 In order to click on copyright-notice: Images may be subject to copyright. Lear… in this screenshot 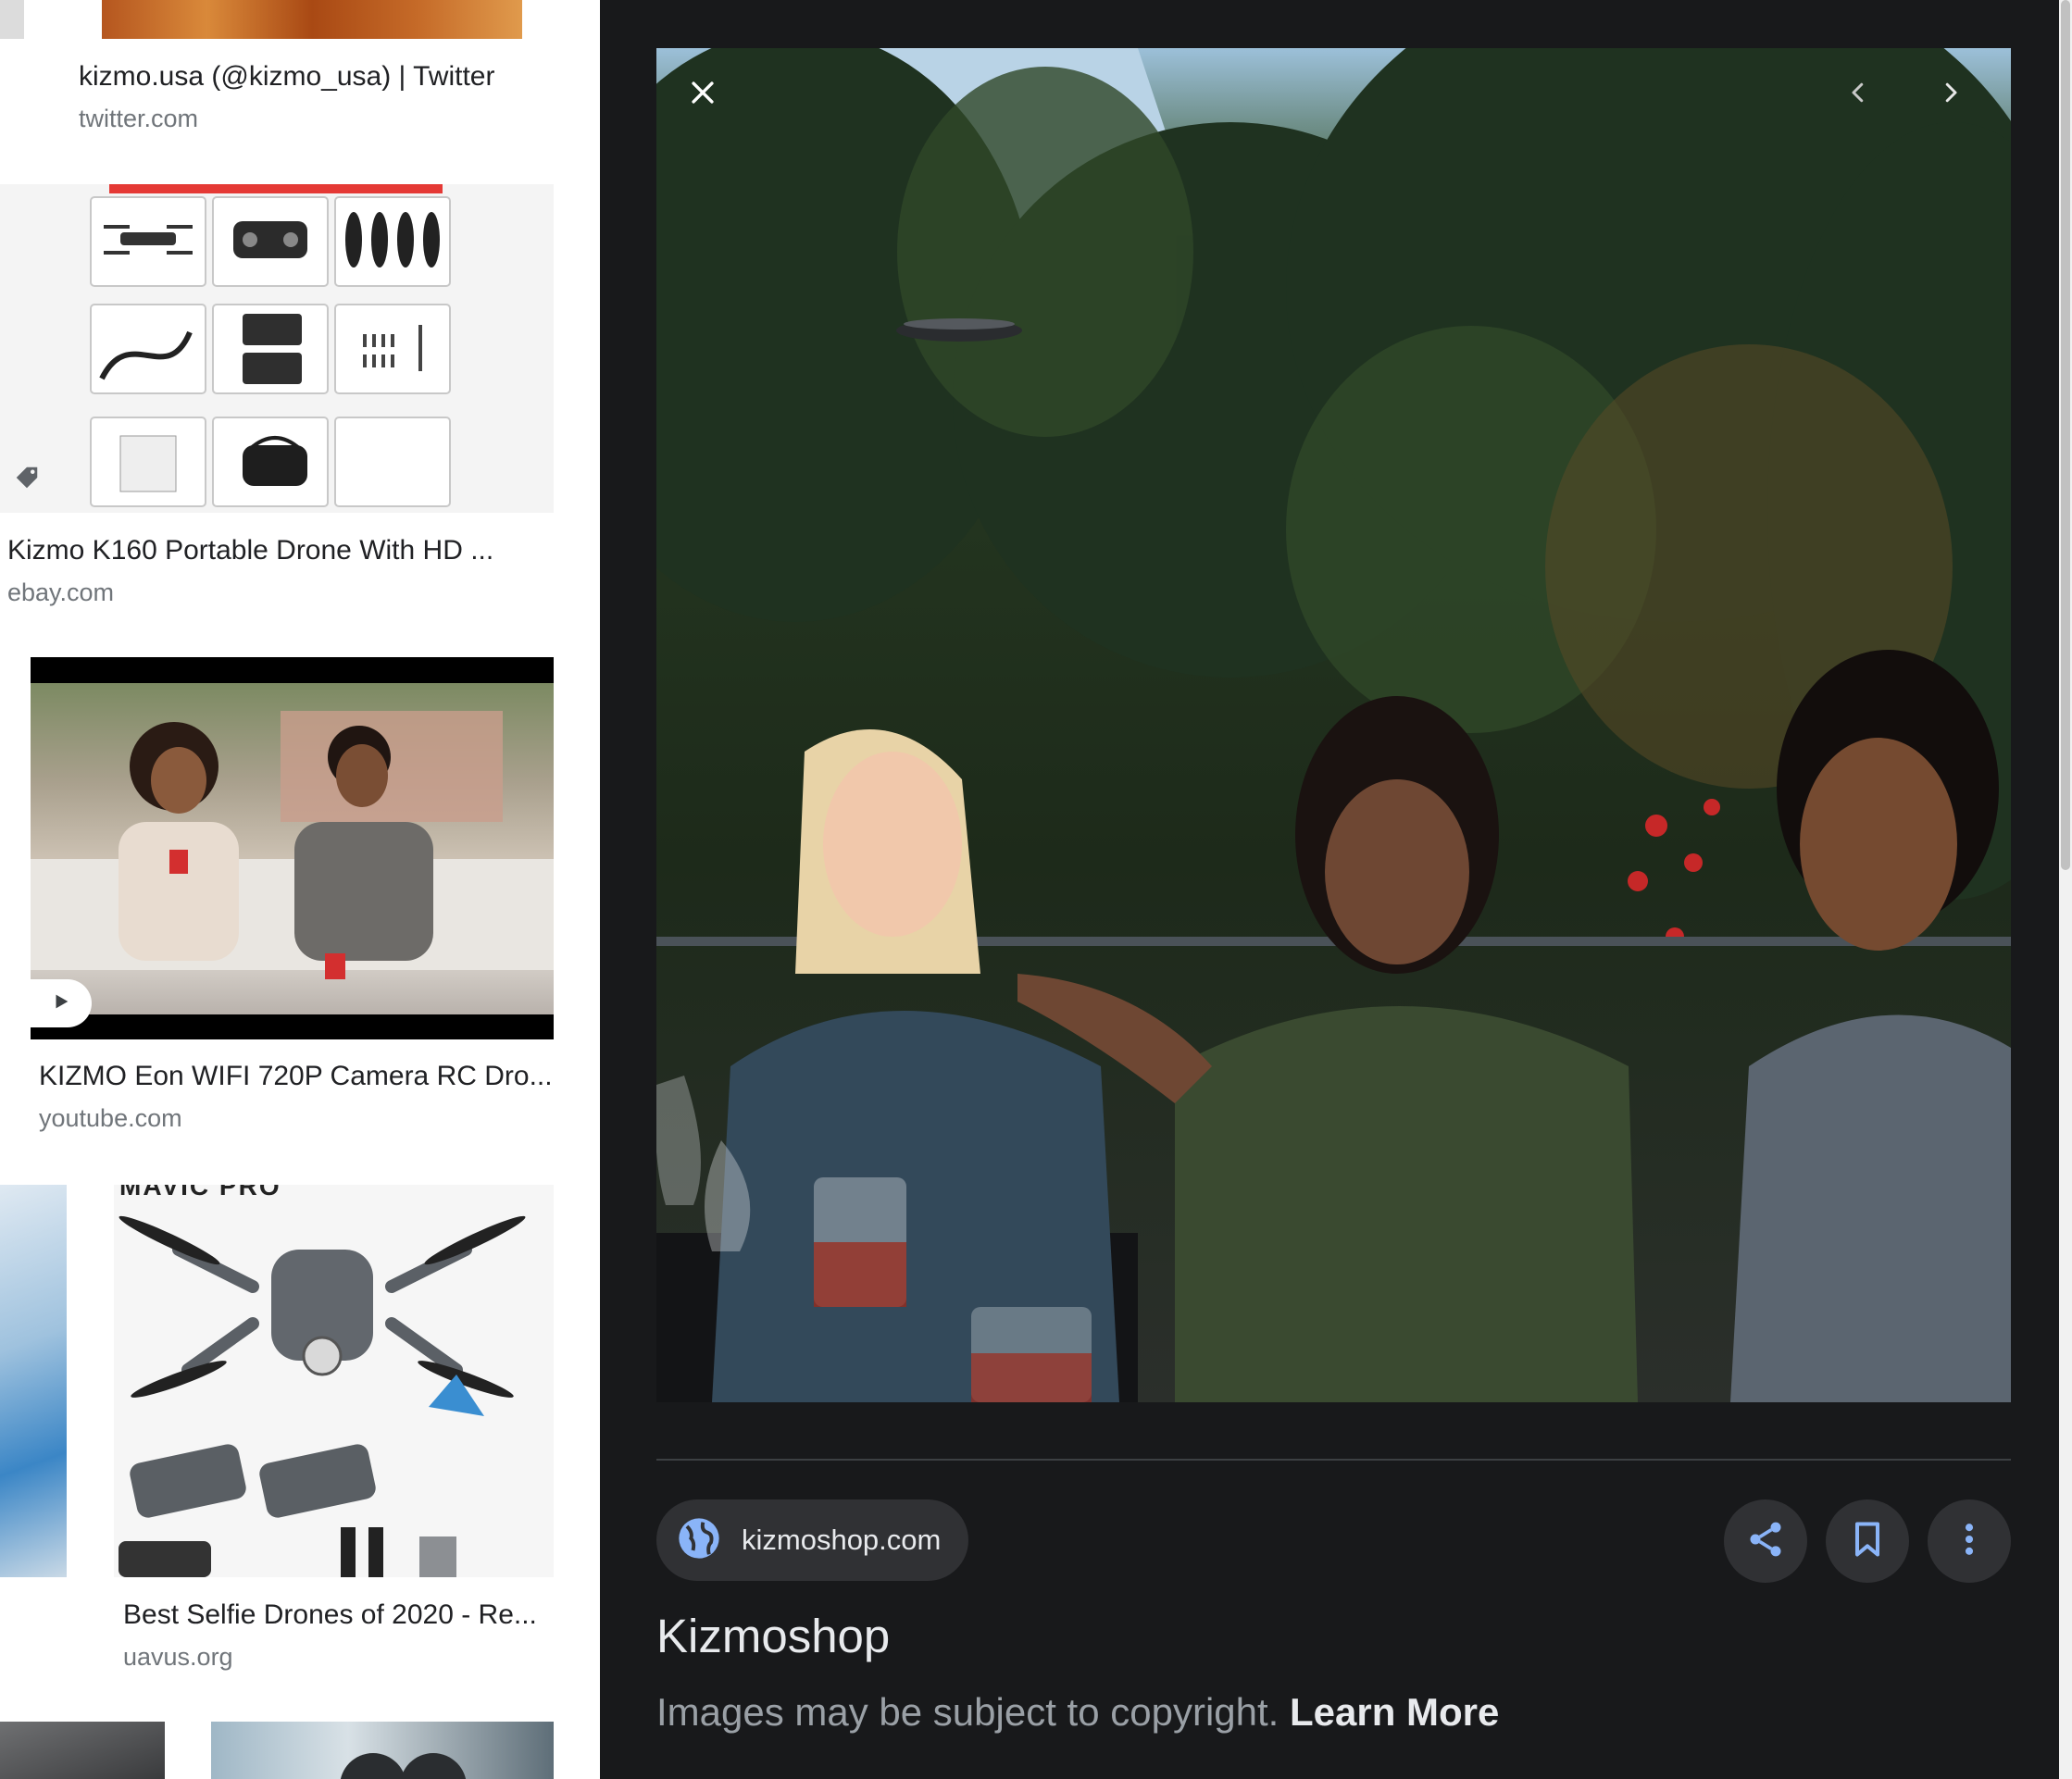, I will do `click(1077, 1712)`.